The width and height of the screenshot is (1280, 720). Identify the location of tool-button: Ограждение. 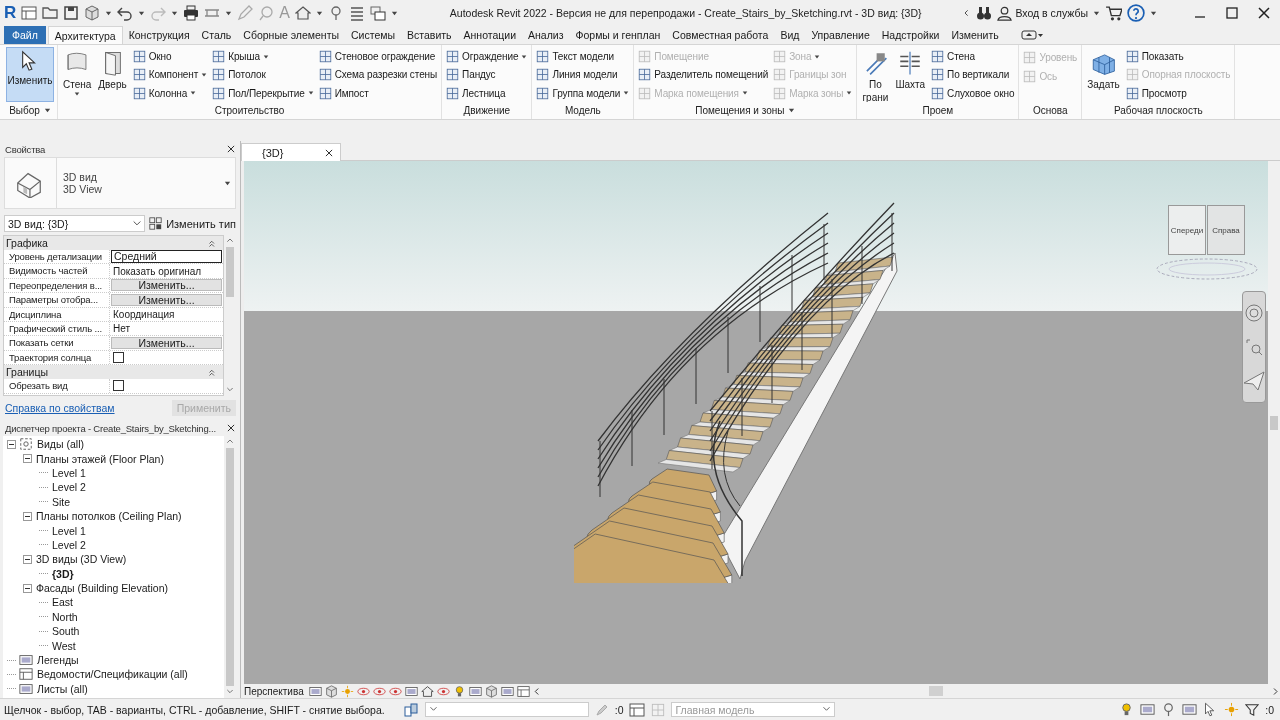
(487, 57).